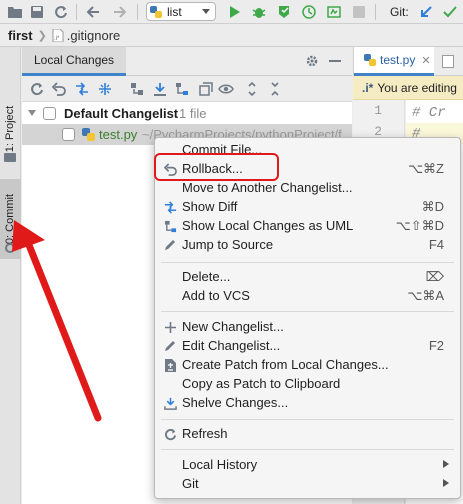 The width and height of the screenshot is (463, 504). Describe the element at coordinates (68, 134) in the screenshot. I see `file-checkbox` at that location.